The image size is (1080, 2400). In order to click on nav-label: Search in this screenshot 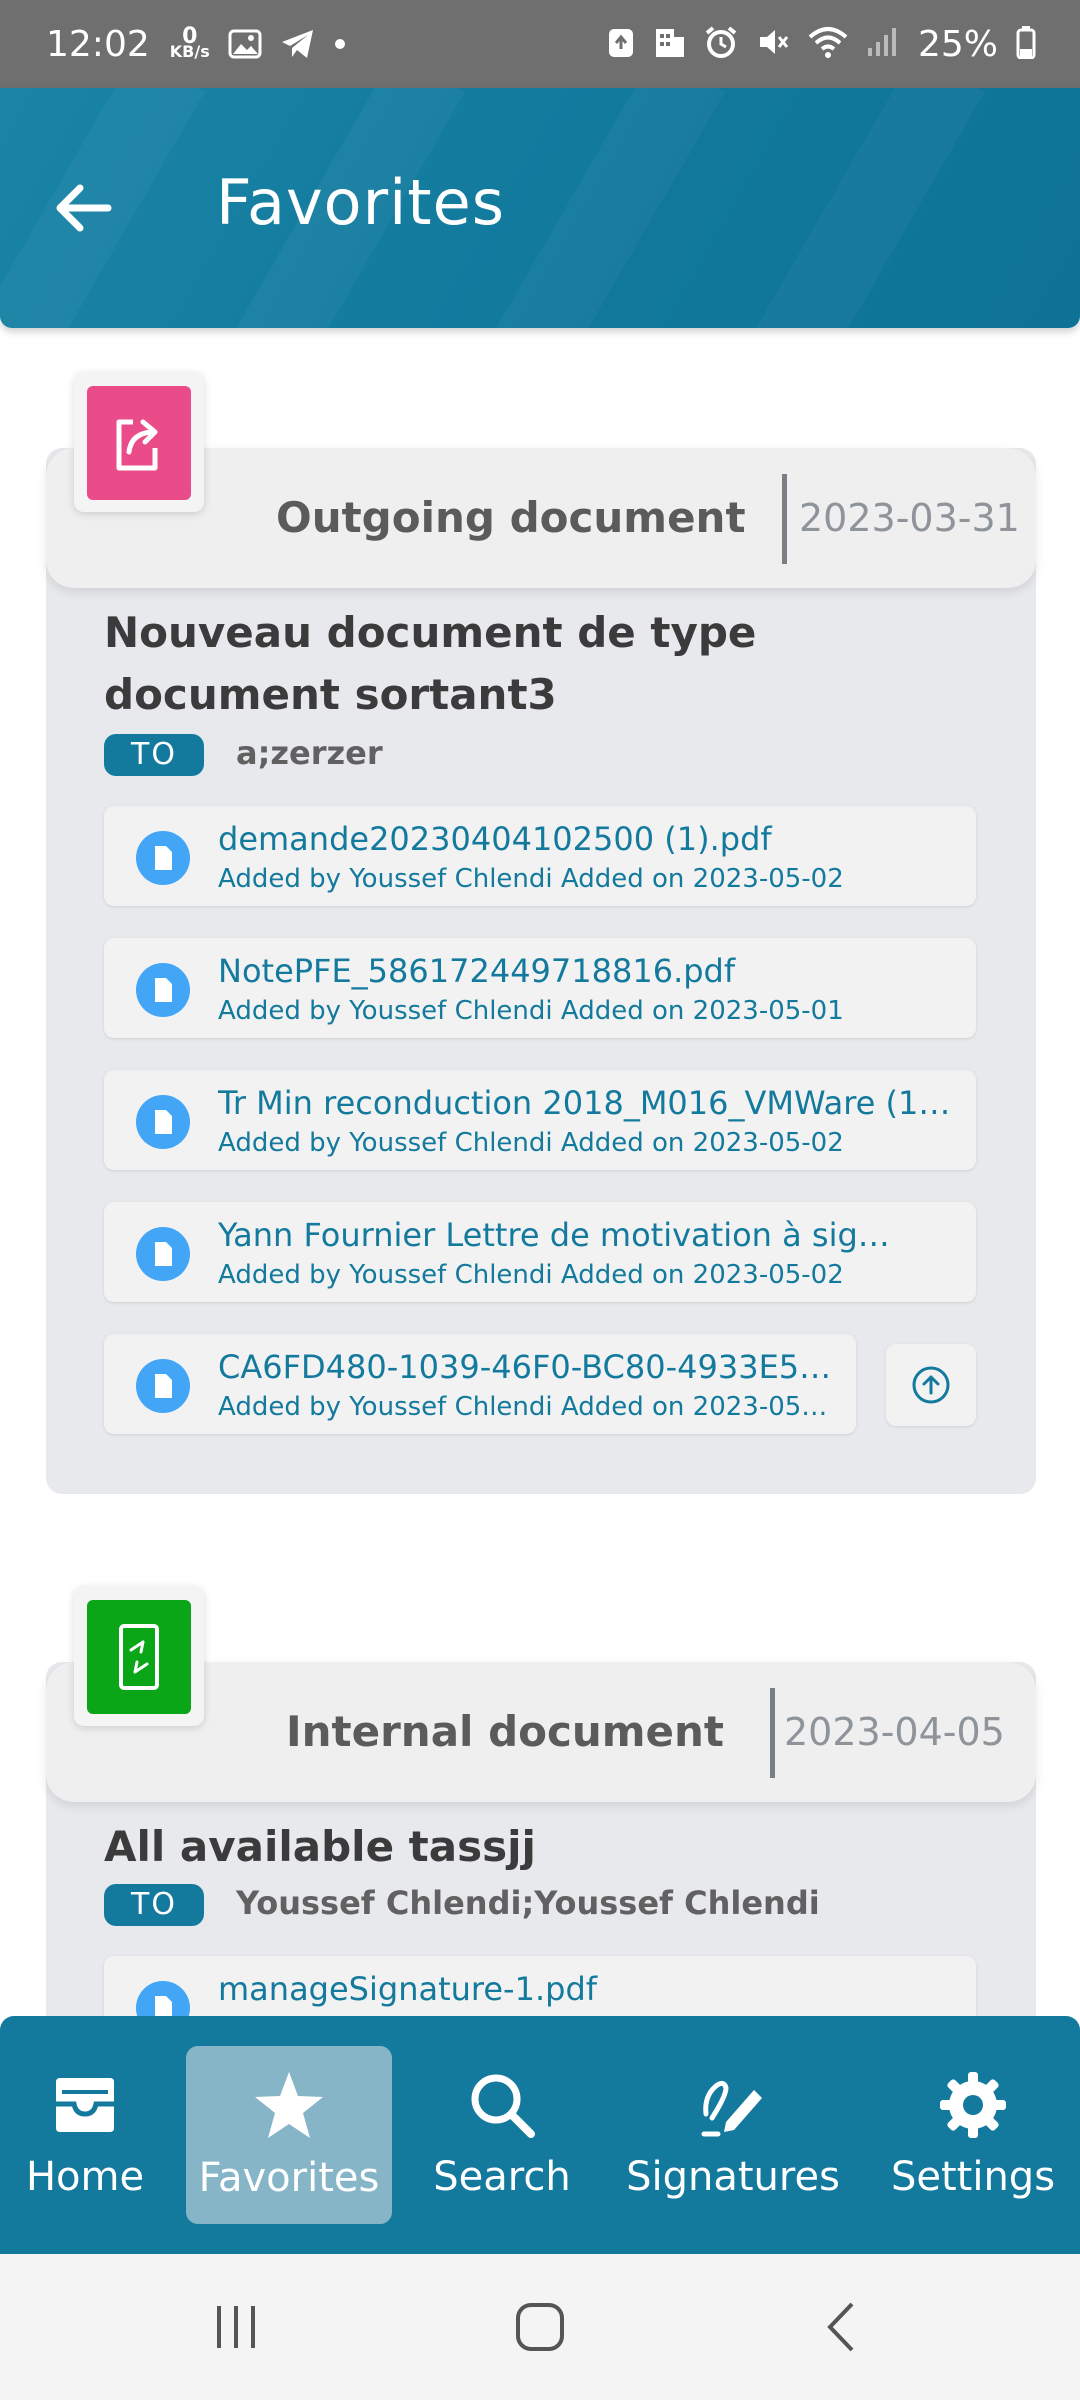, I will do `click(502, 2177)`.